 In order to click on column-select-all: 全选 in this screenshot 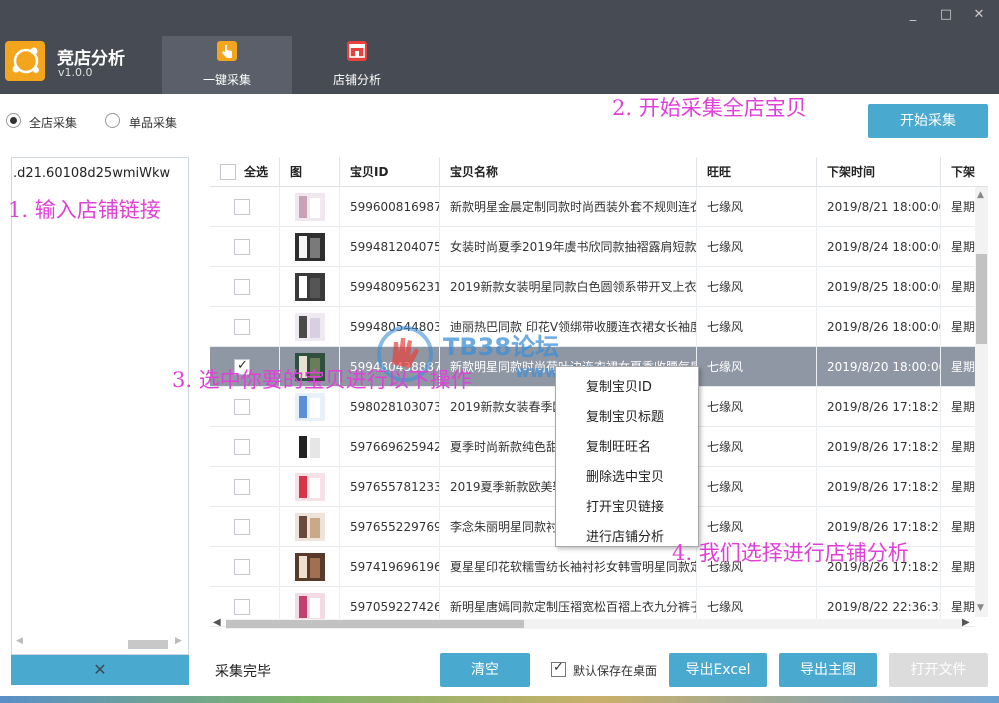, I will do `click(256, 172)`.